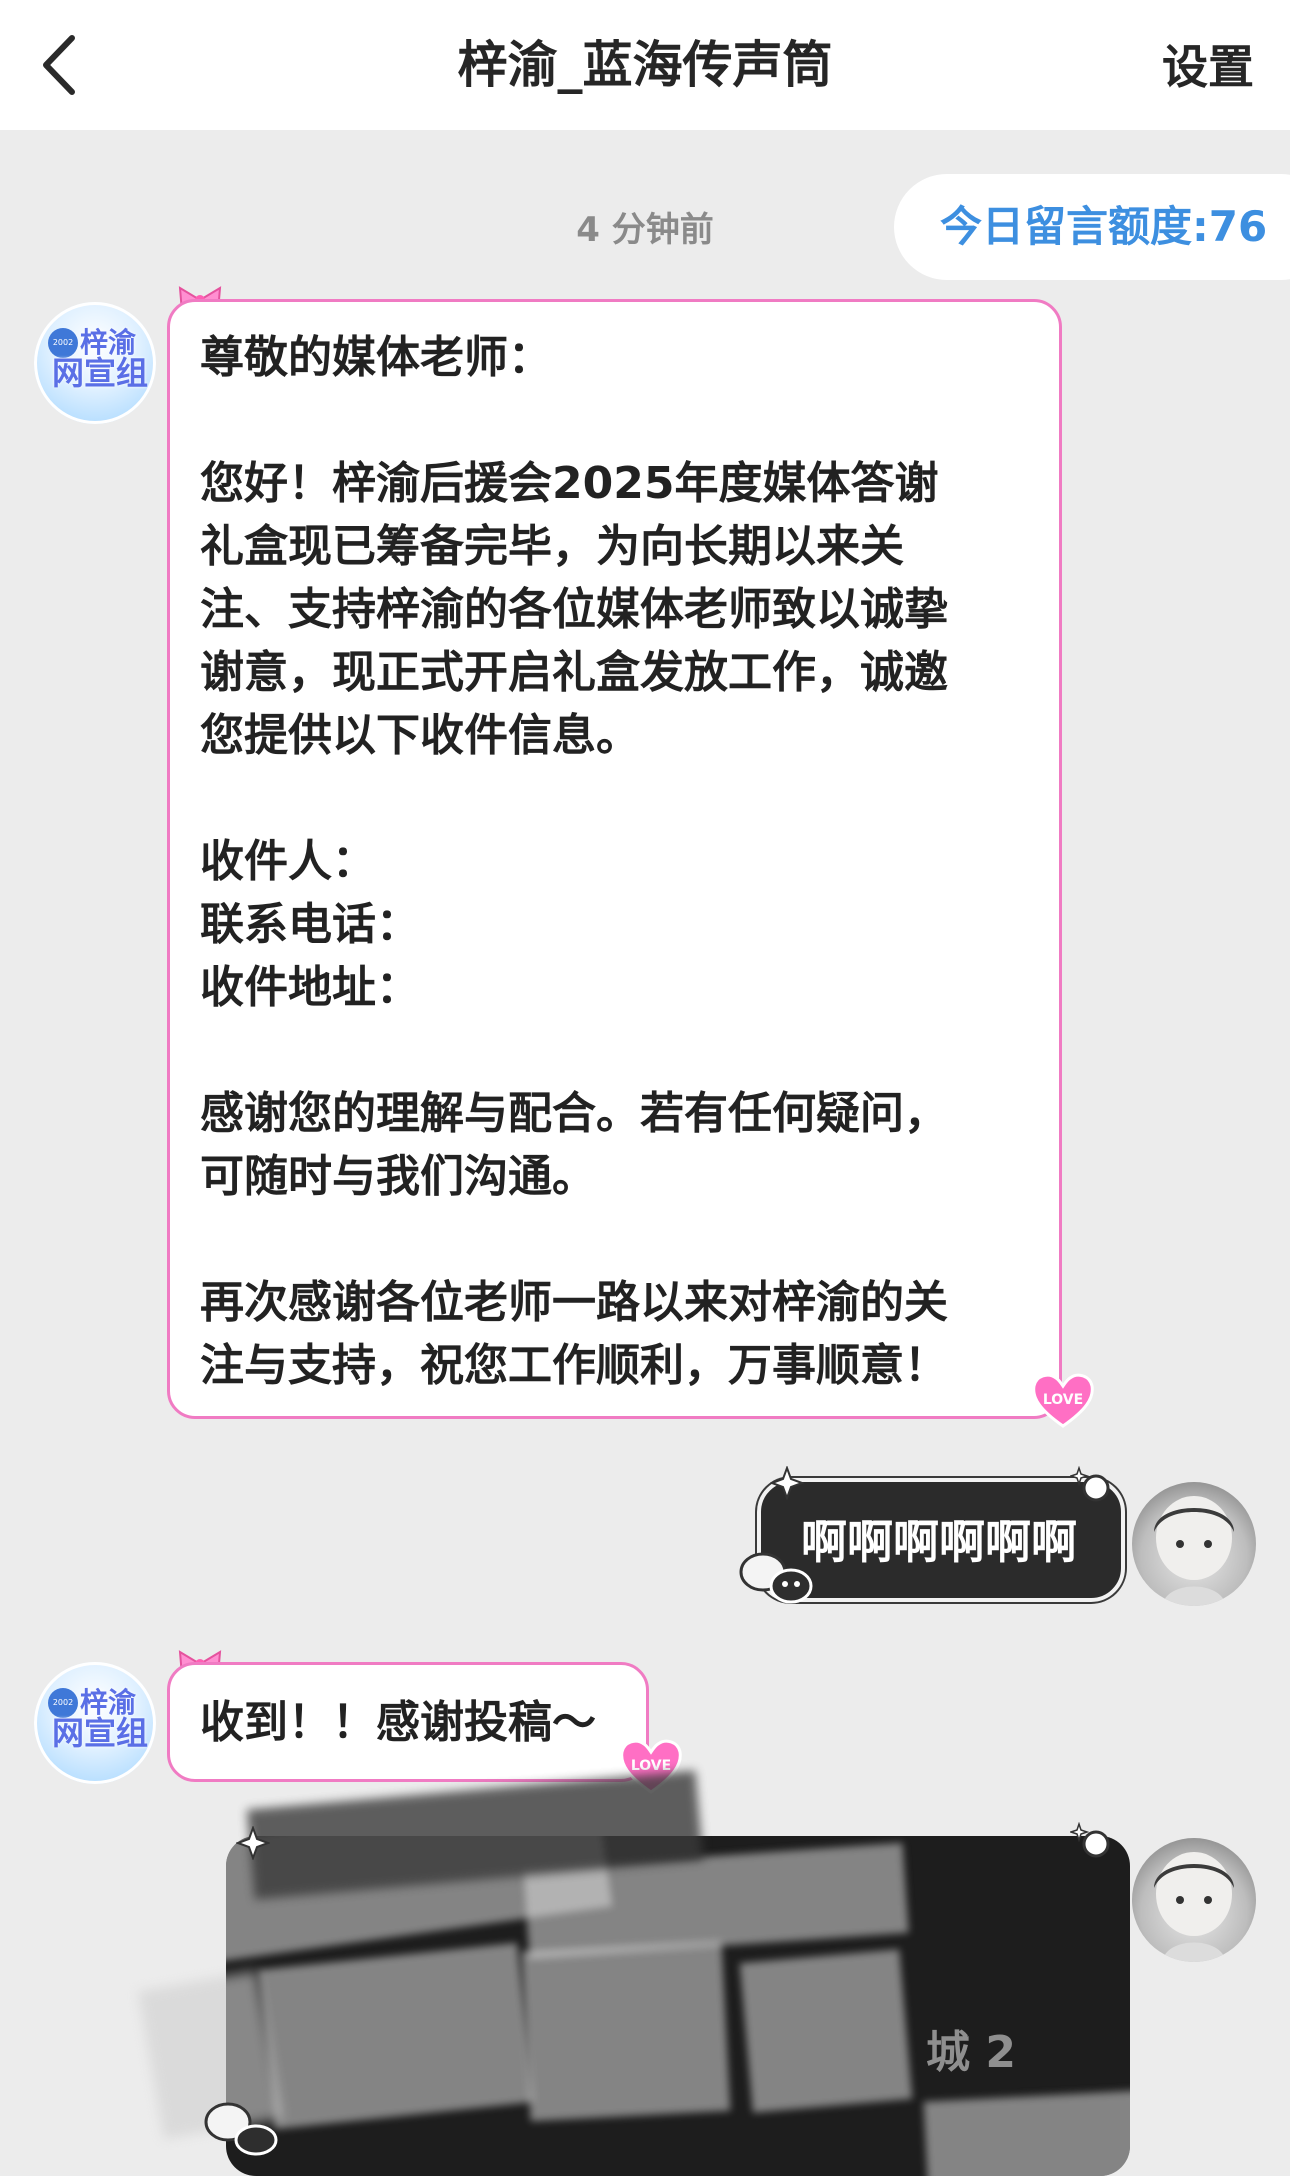 The height and width of the screenshot is (2176, 1290). Describe the element at coordinates (971, 2052) in the screenshot. I see `redacted-text: 城 2` at that location.